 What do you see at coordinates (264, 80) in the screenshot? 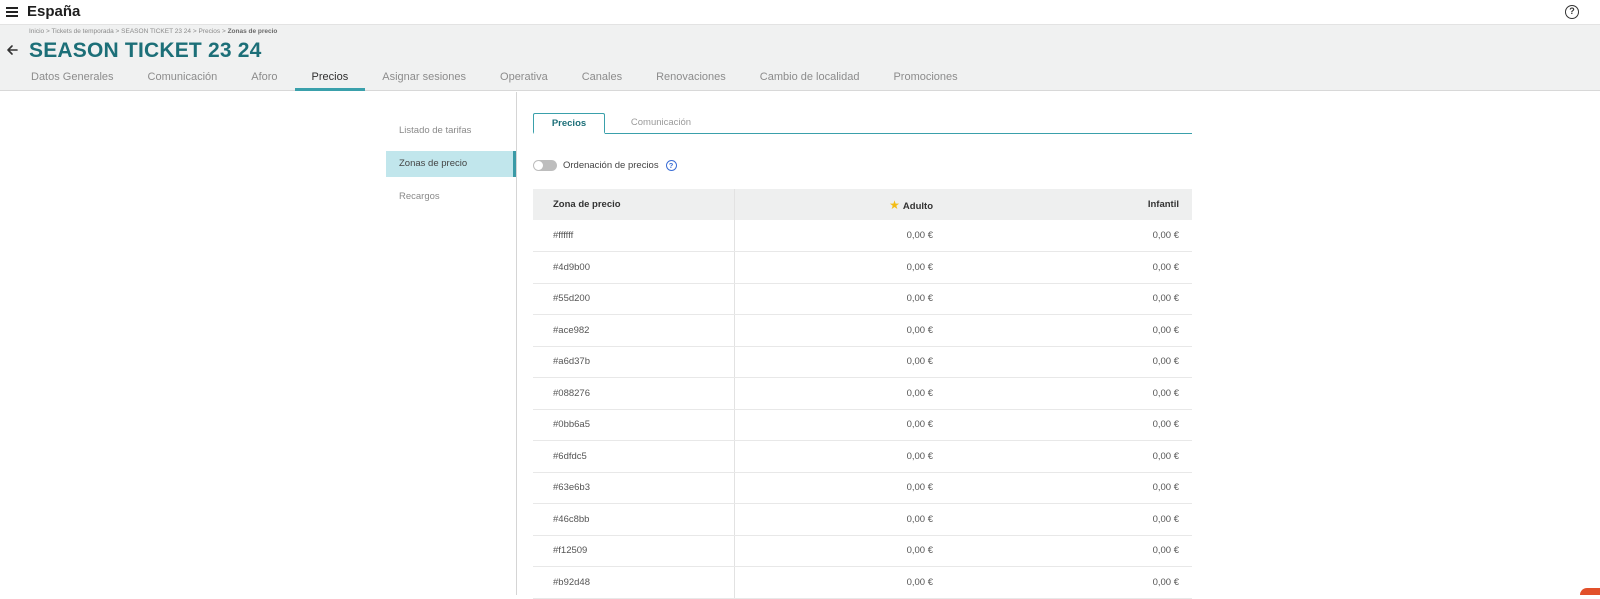
I see `tab-aforo: Aforo` at bounding box center [264, 80].